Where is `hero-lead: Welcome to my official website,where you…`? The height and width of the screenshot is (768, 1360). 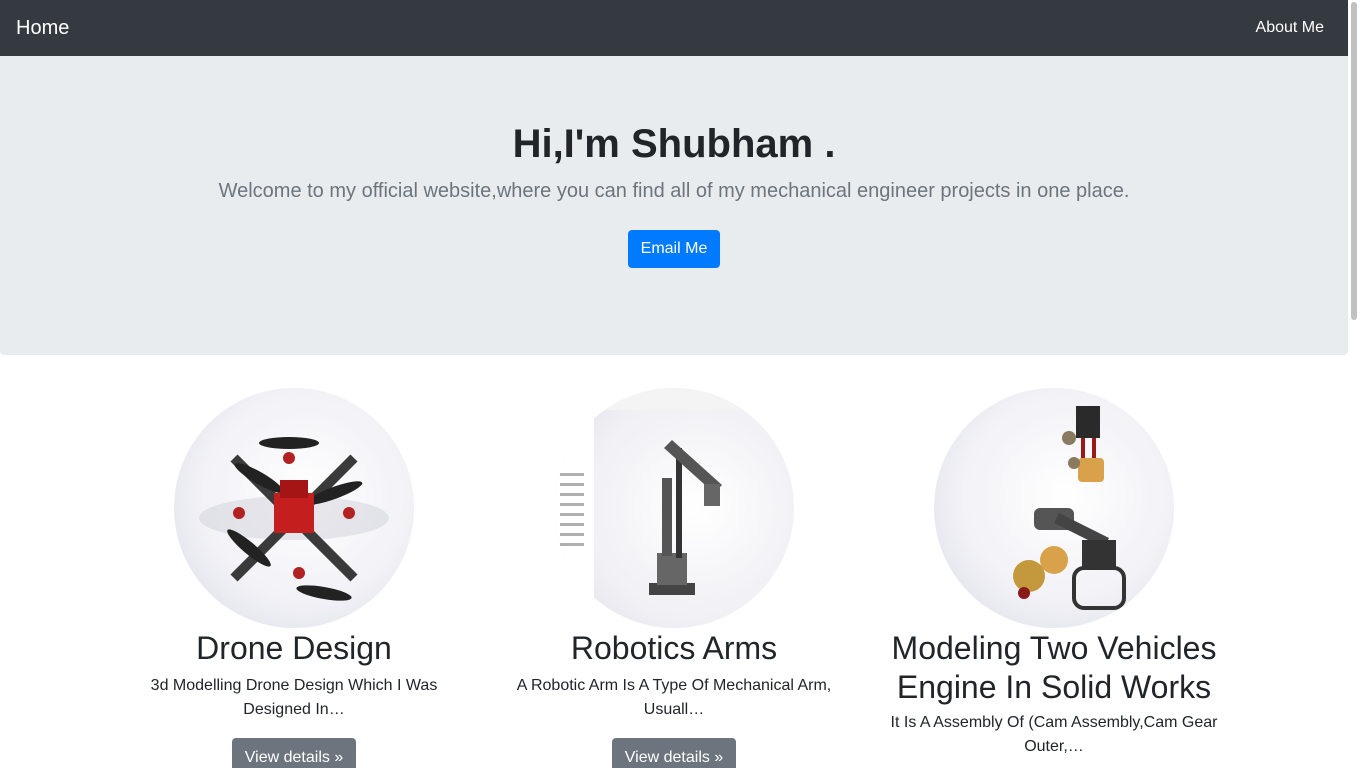 hero-lead: Welcome to my official website,where you… is located at coordinates (674, 191).